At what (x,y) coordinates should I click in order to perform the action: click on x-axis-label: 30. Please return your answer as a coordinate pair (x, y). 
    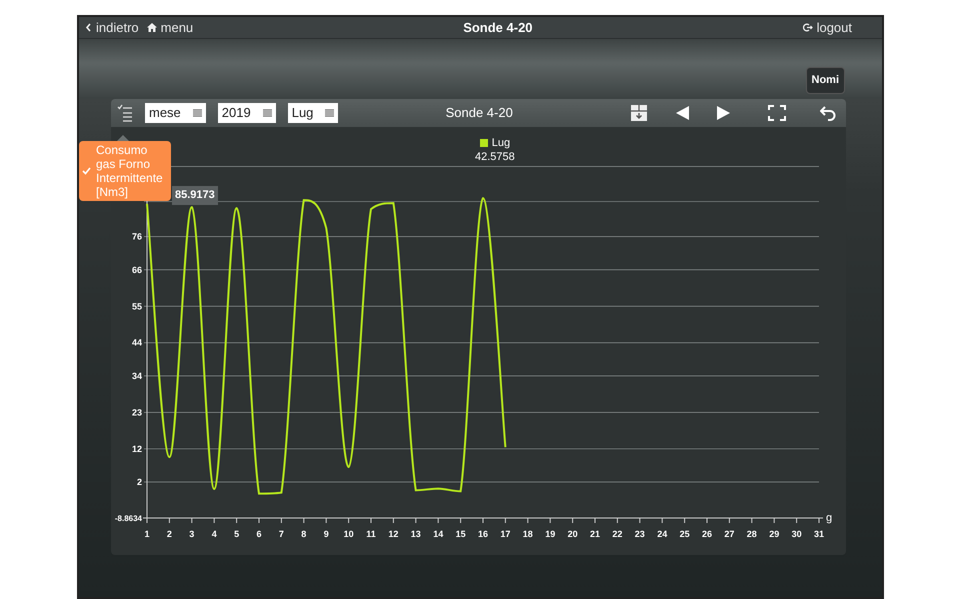
    Looking at the image, I should click on (797, 534).